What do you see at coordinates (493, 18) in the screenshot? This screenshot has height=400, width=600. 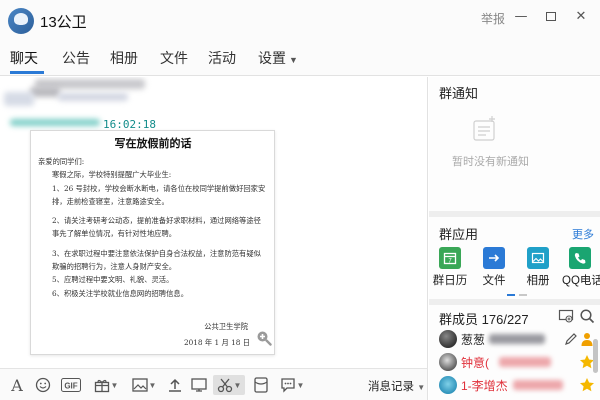 I see `report-link: 举报` at bounding box center [493, 18].